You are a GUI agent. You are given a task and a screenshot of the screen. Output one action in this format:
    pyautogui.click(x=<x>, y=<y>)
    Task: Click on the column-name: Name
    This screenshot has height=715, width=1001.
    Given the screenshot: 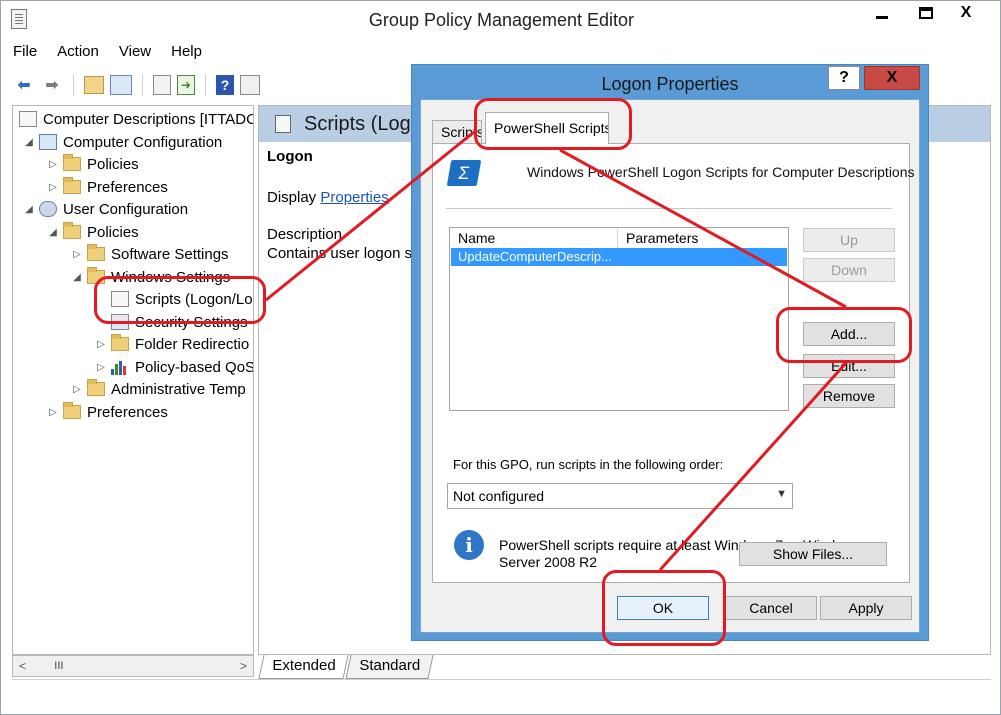 What is the action you would take?
    pyautogui.click(x=534, y=238)
    